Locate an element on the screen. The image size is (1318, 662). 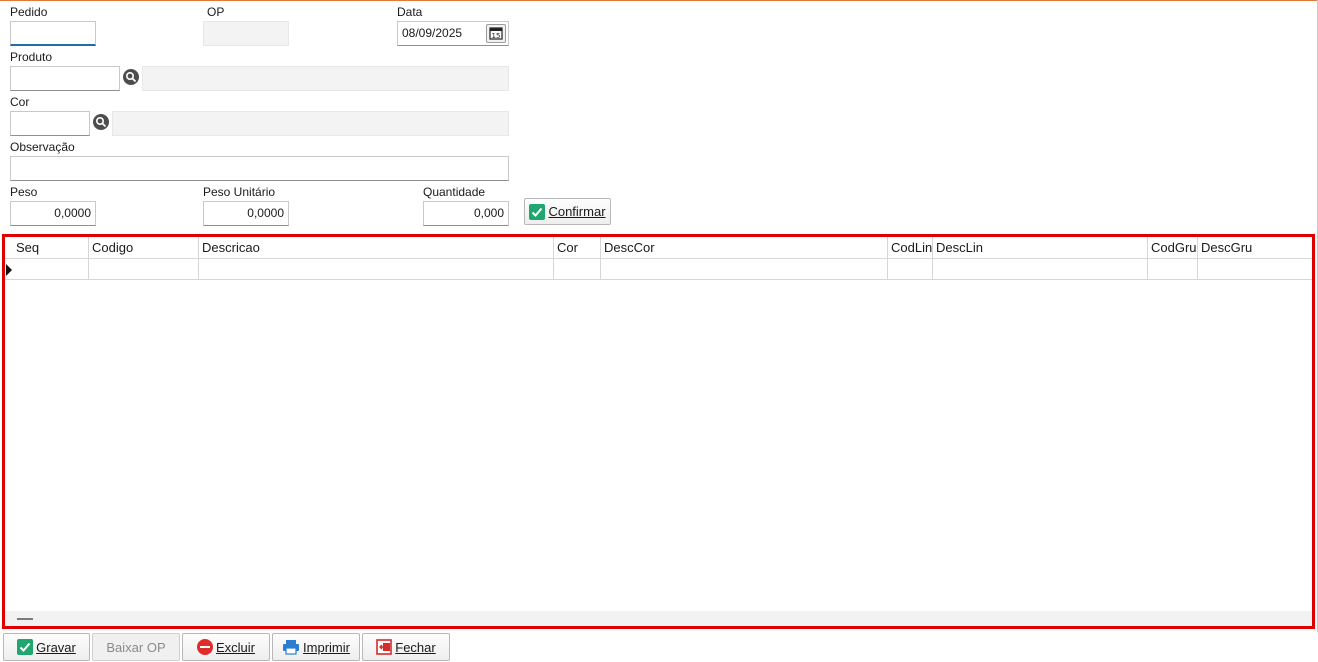
produto-label: Produto is located at coordinates (31, 57).